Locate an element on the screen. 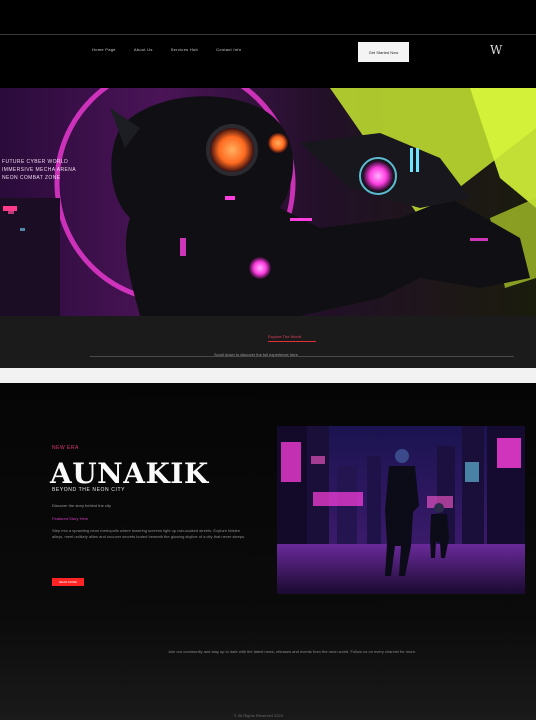 The height and width of the screenshot is (720, 536). read-more-button: READ MORE is located at coordinates (68, 582).